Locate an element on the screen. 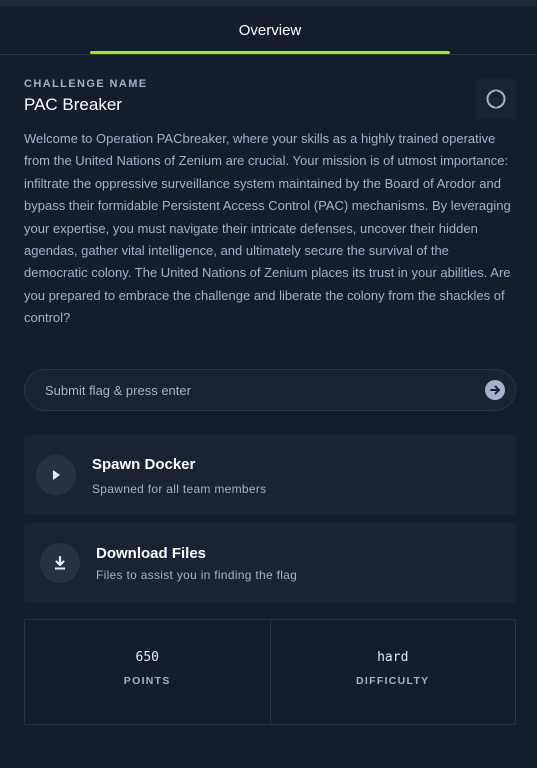 This screenshot has height=768, width=537. flag-input is located at coordinates (260, 390).